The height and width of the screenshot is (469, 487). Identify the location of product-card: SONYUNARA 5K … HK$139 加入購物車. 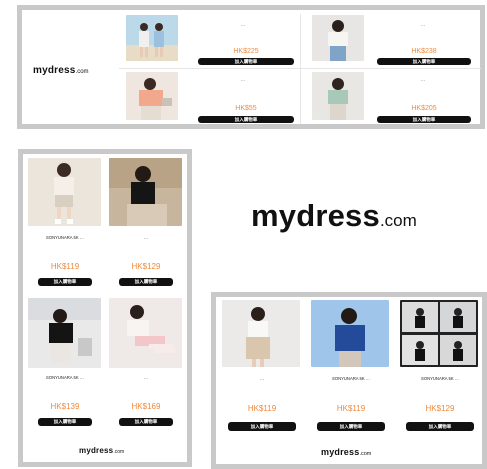
(65, 367).